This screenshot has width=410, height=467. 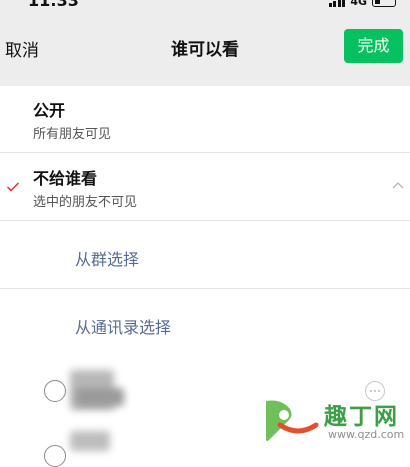 I want to click on watermark: 趣丁网 www.qzd.com, so click(x=334, y=422).